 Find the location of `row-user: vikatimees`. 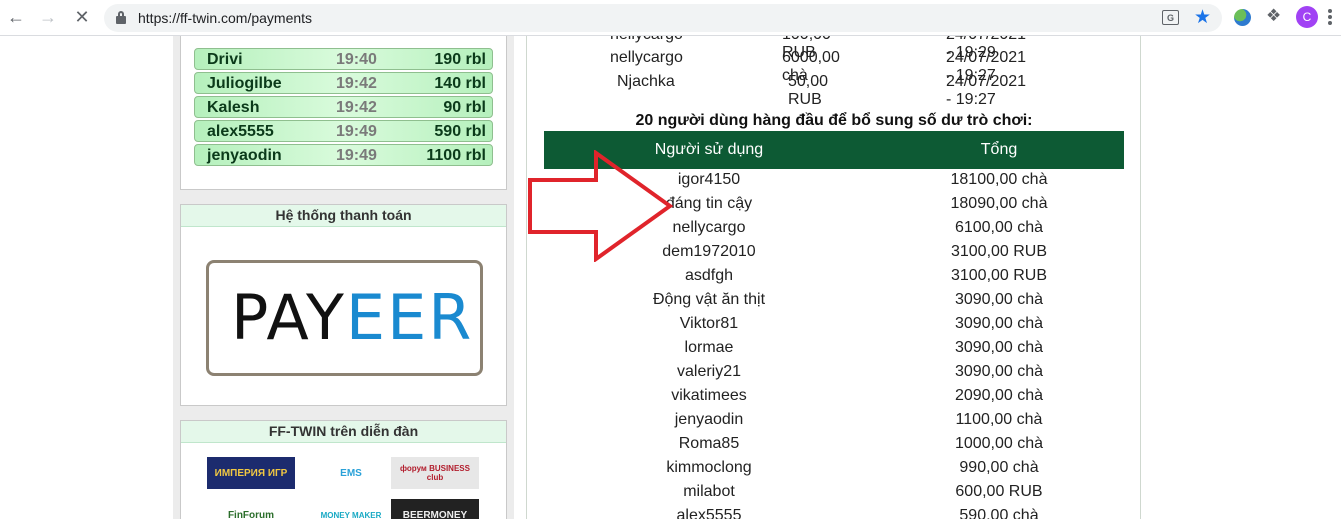

row-user: vikatimees is located at coordinates (709, 395).